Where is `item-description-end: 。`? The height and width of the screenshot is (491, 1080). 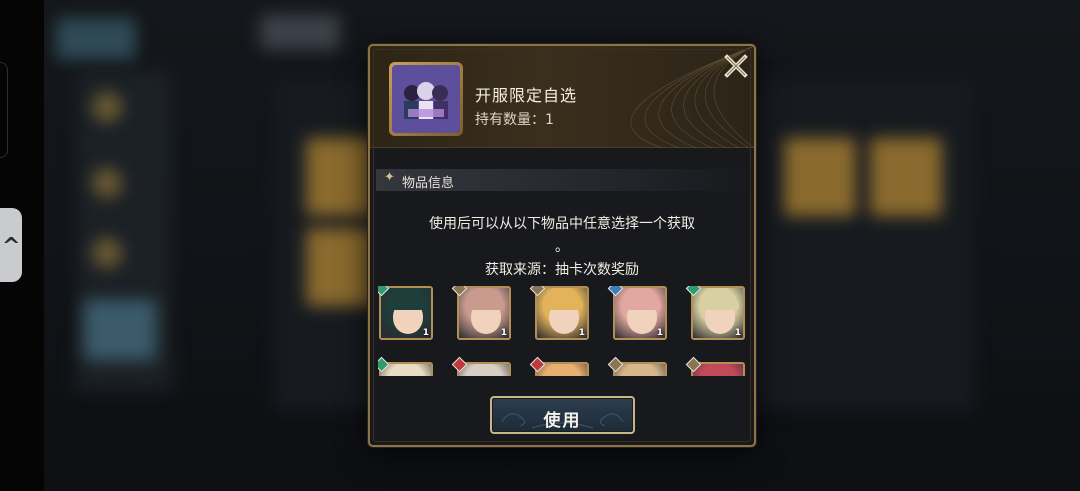
item-description-end: 。 is located at coordinates (562, 247).